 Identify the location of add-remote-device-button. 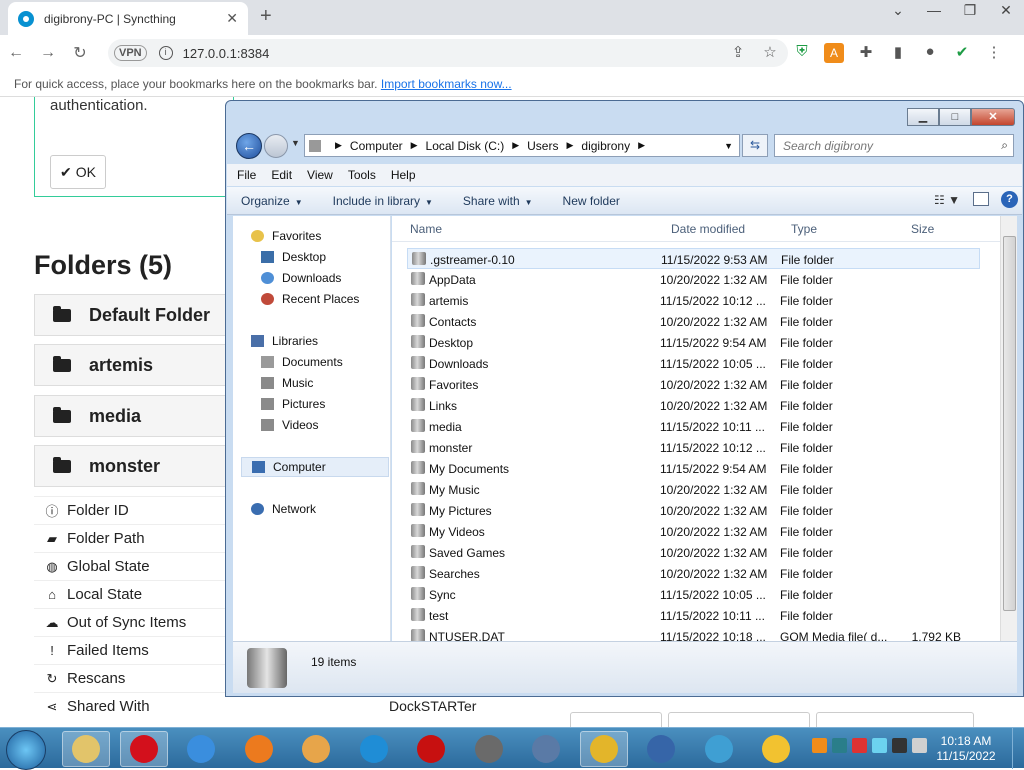
(895, 719).